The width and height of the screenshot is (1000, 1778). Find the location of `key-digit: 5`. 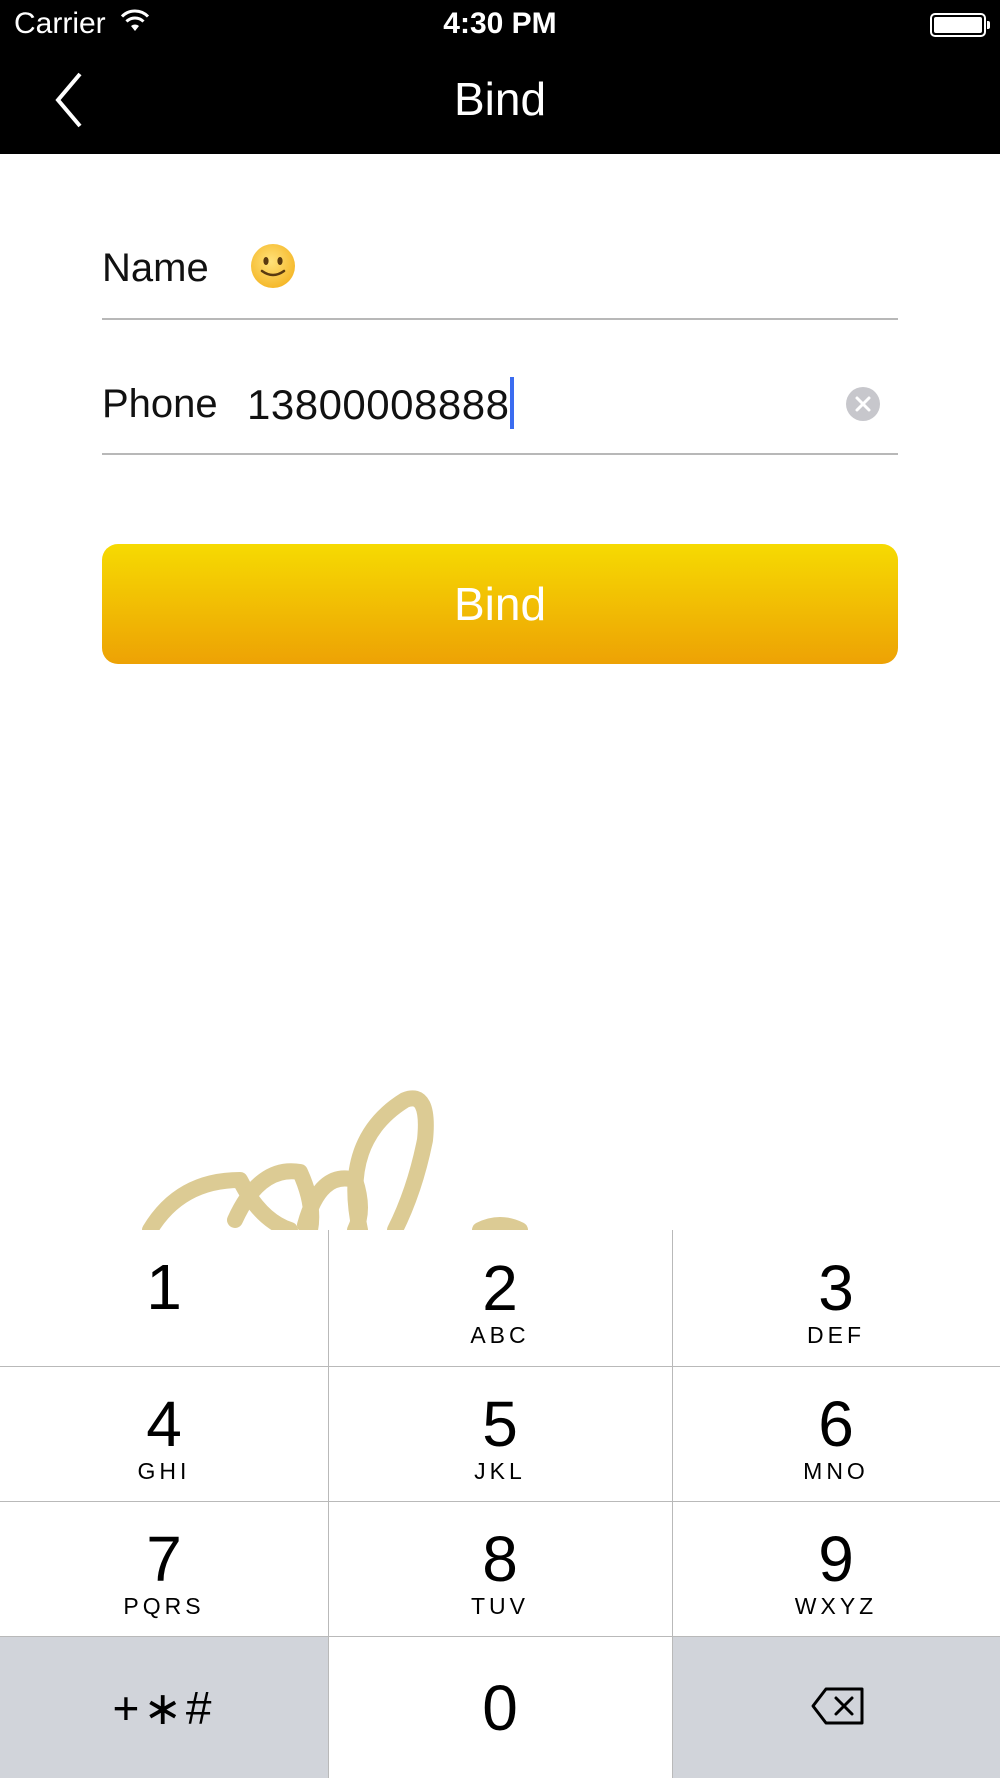

key-digit: 5 is located at coordinates (500, 1424).